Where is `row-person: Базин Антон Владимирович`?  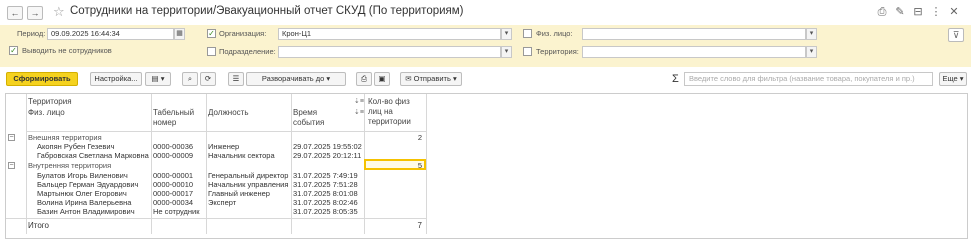 row-person: Базин Антон Владимирович is located at coordinates (86, 211).